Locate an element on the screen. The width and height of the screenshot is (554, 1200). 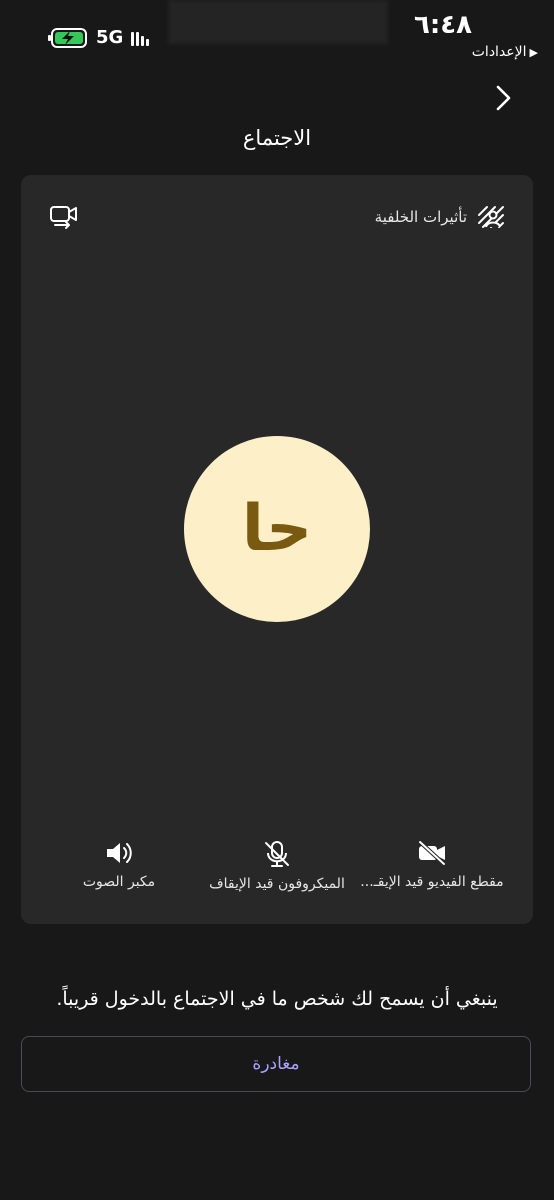
background-effects-icon is located at coordinates (491, 217).